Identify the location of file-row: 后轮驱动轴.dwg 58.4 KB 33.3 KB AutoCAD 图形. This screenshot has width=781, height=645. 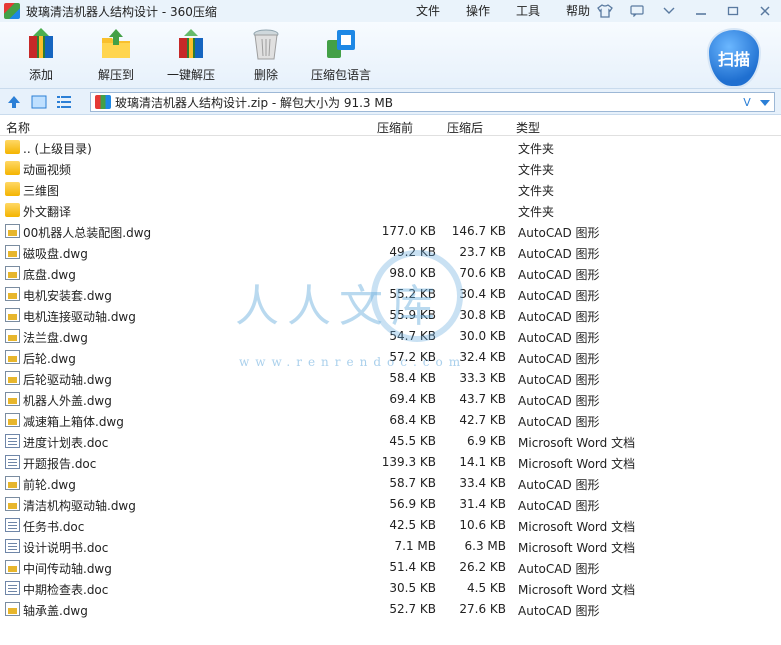
(390, 378).